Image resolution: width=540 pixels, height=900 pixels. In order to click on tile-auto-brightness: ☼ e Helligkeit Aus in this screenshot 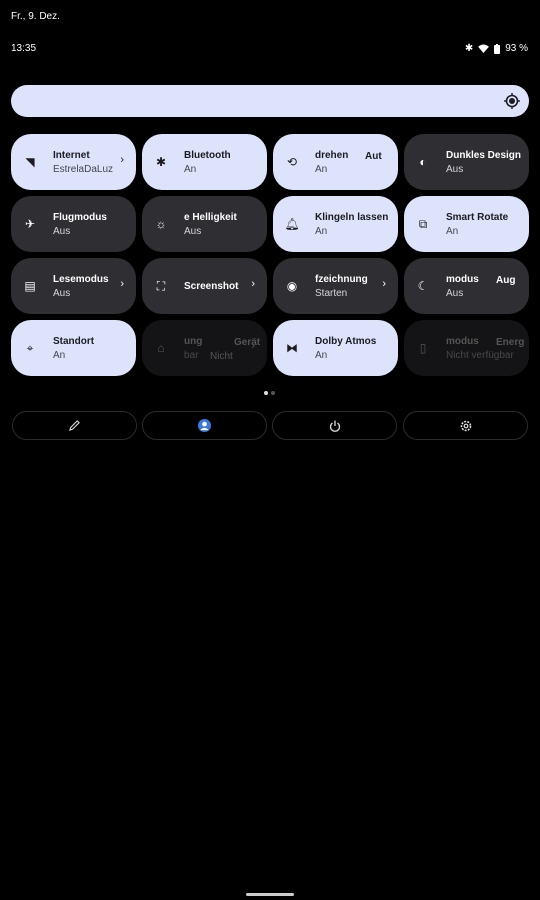, I will do `click(204, 224)`.